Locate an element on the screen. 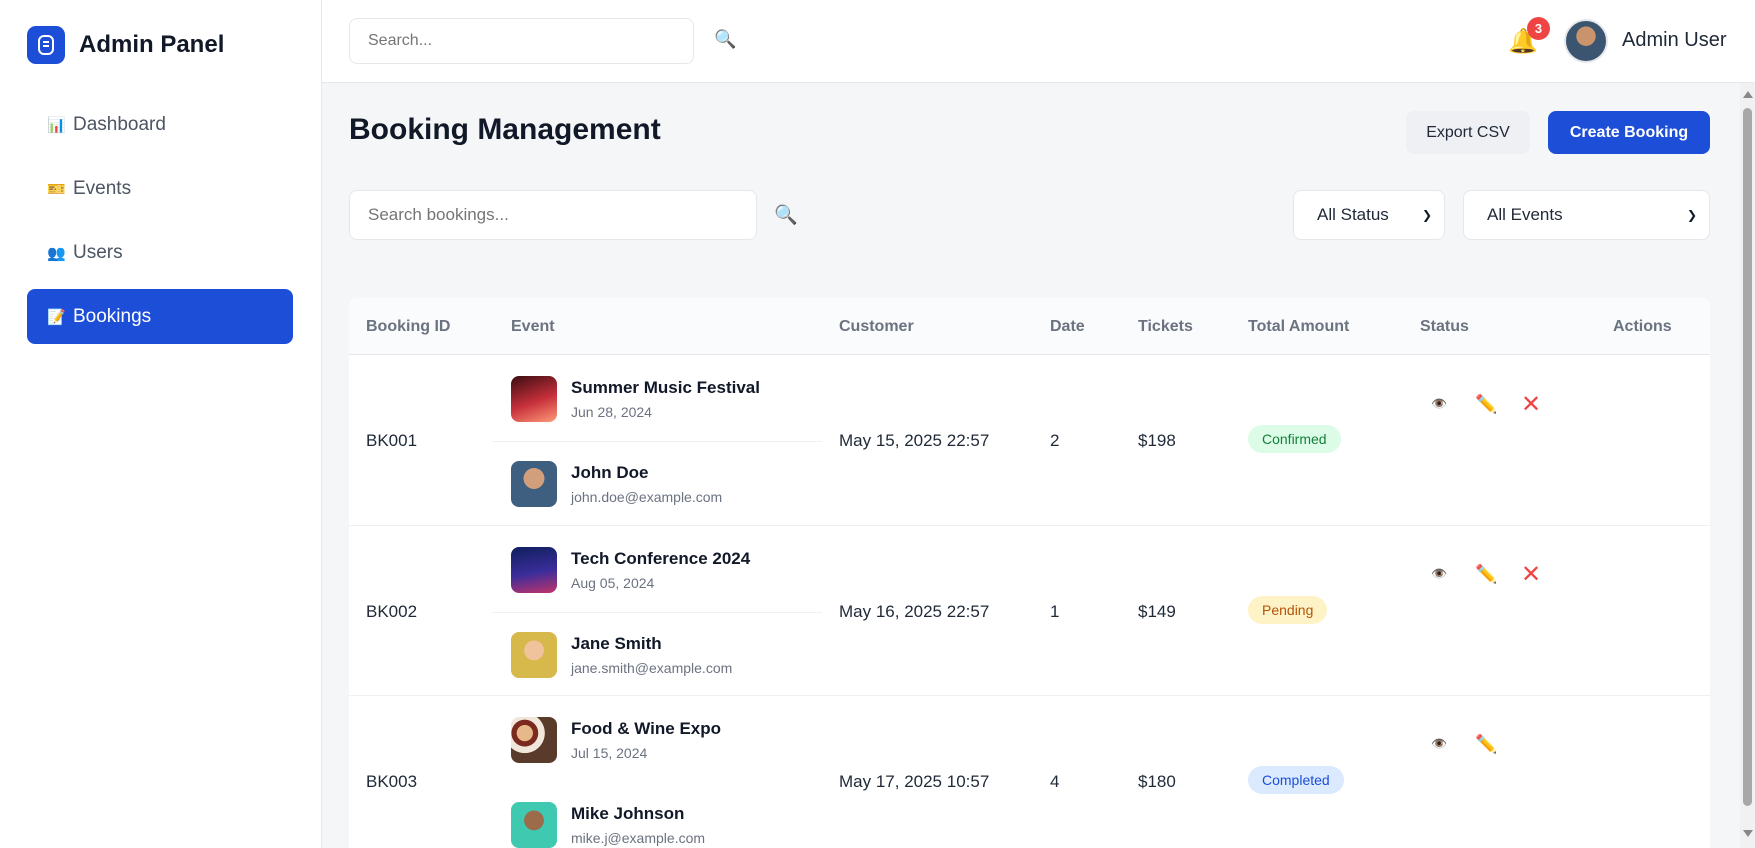 This screenshot has width=1755, height=848. page-title: Booking Management is located at coordinates (505, 129).